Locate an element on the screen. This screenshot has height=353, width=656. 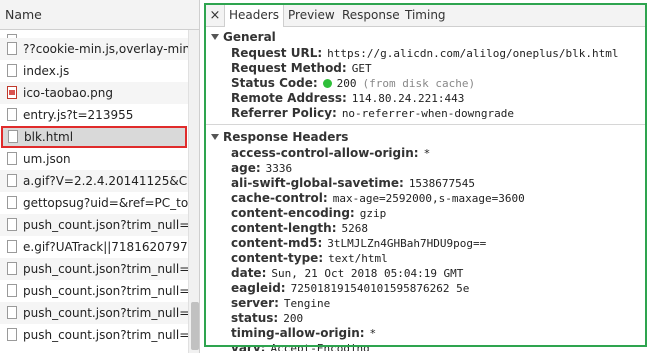
response-header-key: access-control-allow-origin: is located at coordinates (325, 153).